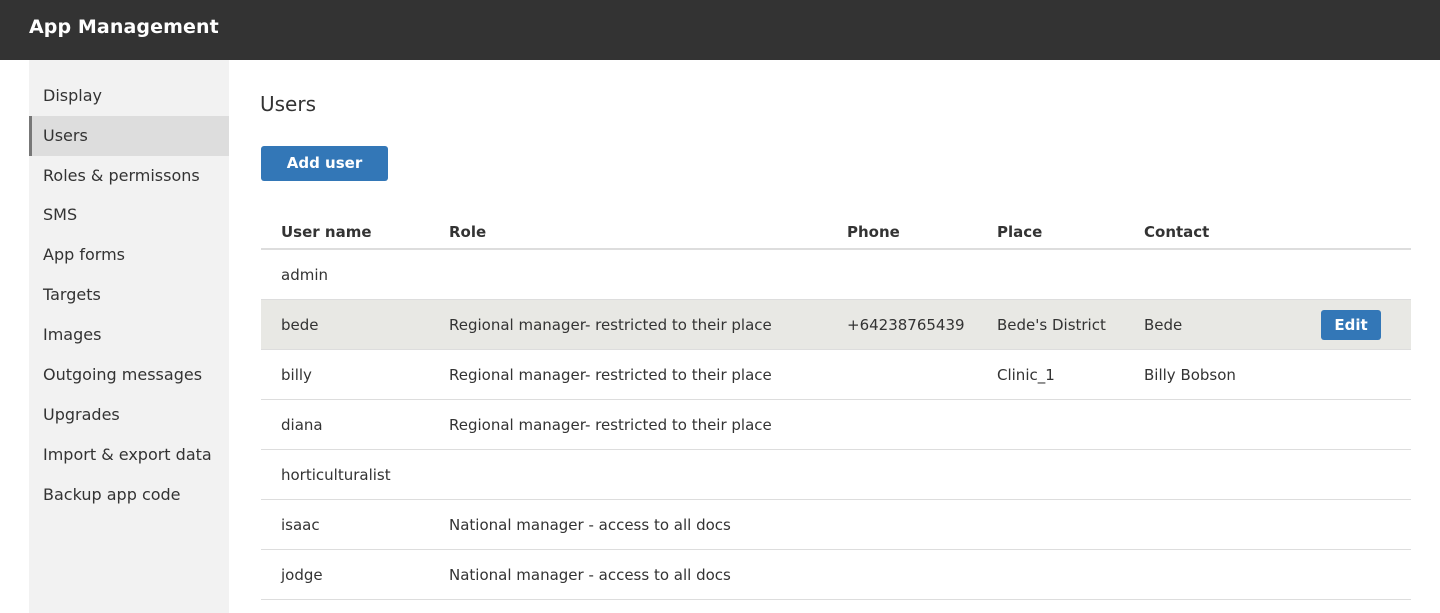 The height and width of the screenshot is (613, 1440). I want to click on add-user-button: Add user, so click(324, 163).